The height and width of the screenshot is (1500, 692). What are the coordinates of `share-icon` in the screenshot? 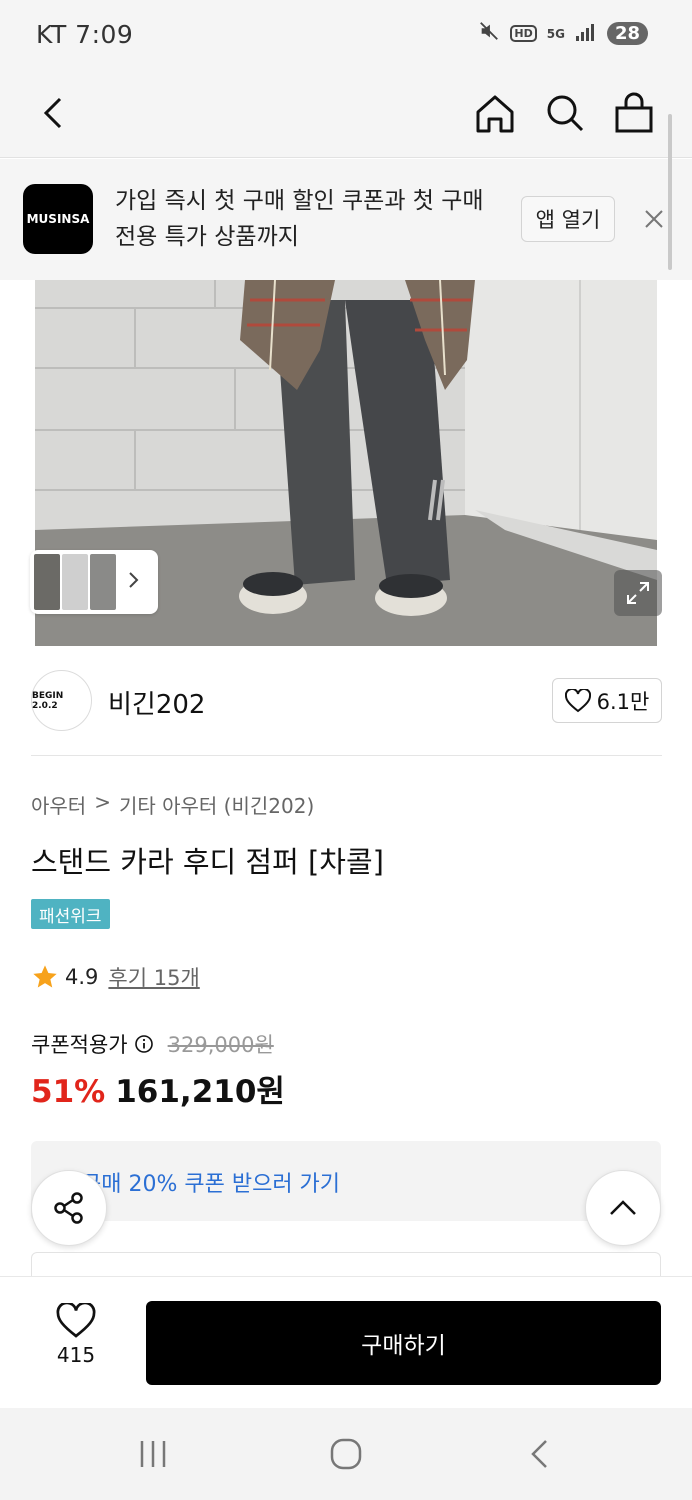 It's located at (68, 1208).